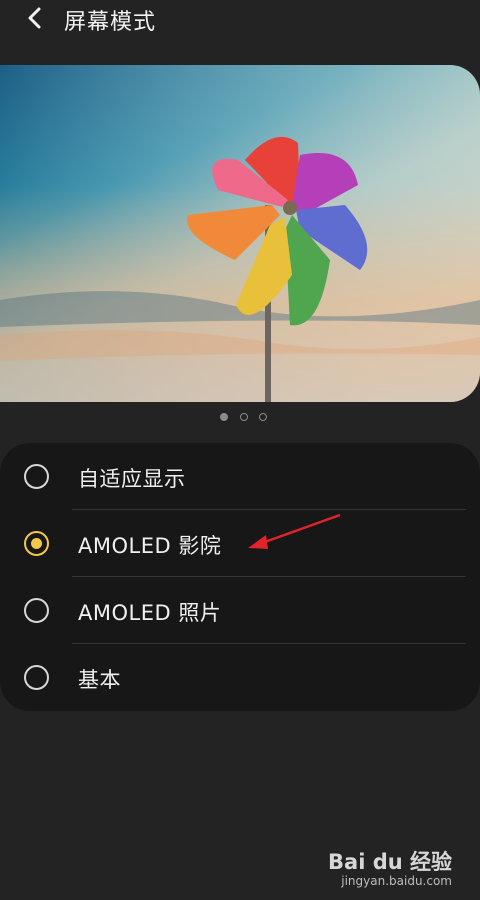 This screenshot has height=900, width=480. Describe the element at coordinates (240, 476) in the screenshot. I see `option-adaptive-display: 自适应显示` at that location.